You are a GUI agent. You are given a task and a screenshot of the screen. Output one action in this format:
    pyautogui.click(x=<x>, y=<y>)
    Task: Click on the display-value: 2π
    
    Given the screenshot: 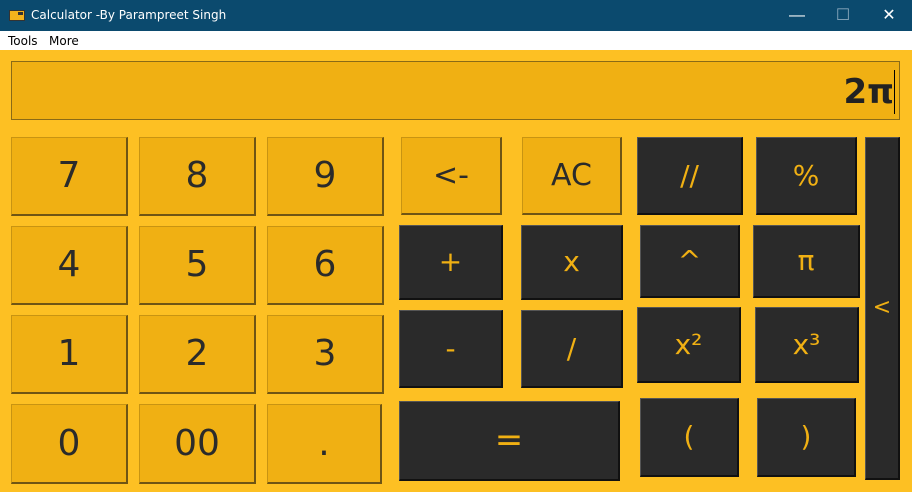 What is the action you would take?
    pyautogui.click(x=868, y=92)
    